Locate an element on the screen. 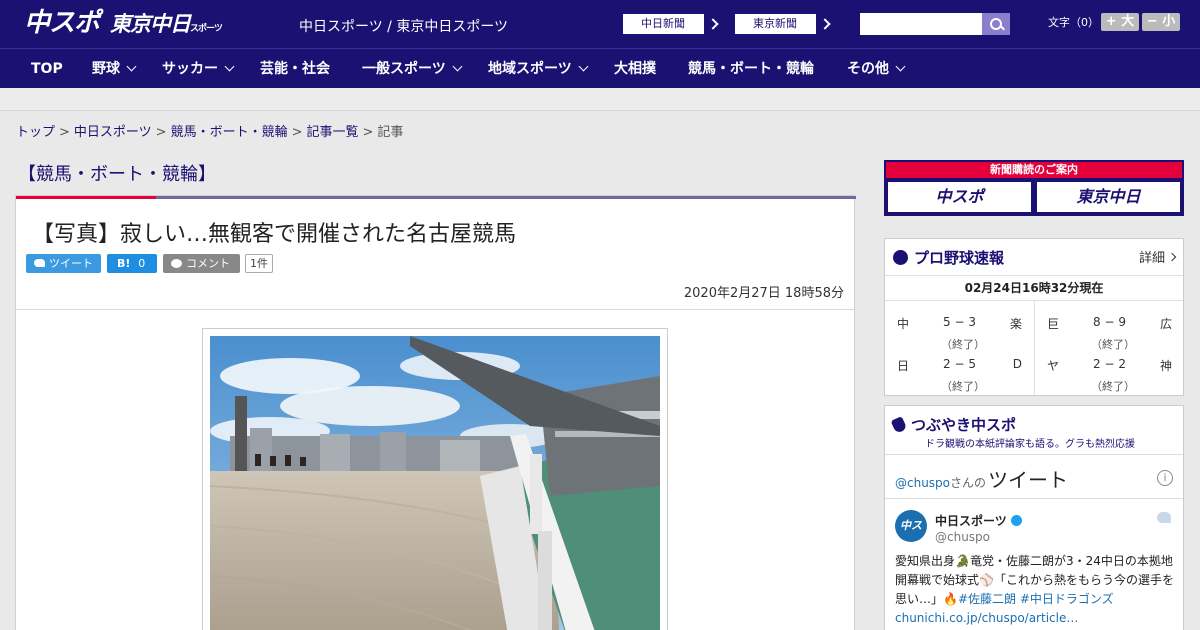  breadcrumb-chunichi-sports: 中日スポーツ is located at coordinates (113, 132).